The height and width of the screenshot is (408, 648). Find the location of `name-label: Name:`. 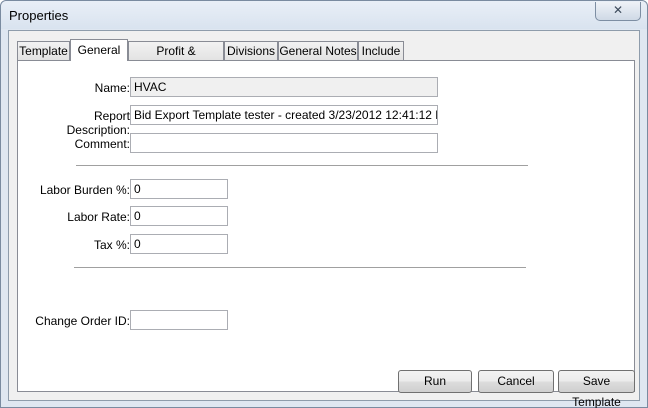

name-label: Name: is located at coordinates (112, 88).